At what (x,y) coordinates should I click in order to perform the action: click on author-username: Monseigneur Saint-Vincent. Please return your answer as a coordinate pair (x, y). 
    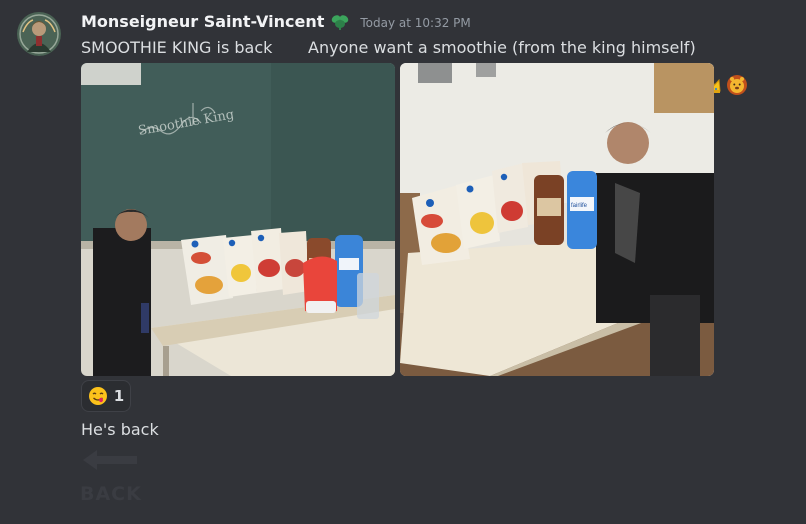
    Looking at the image, I should click on (202, 21).